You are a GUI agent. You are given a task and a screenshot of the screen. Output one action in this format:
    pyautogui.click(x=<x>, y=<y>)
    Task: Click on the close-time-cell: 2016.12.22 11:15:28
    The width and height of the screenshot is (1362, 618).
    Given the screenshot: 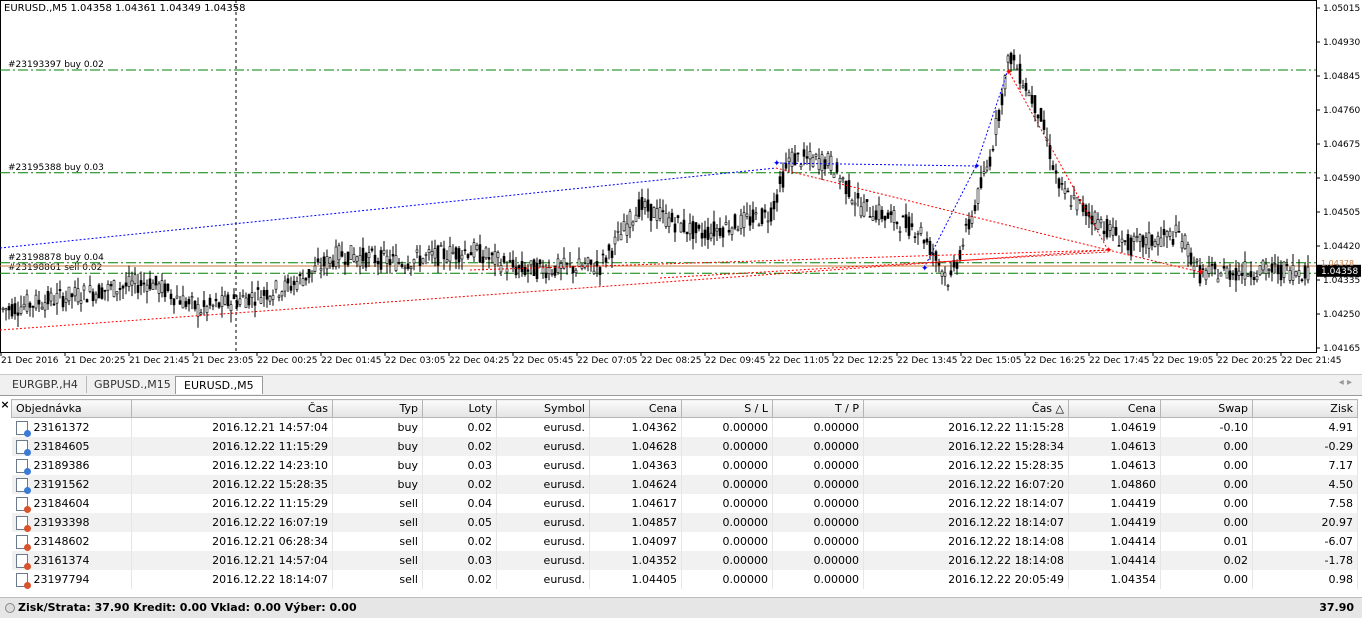 What is the action you would take?
    pyautogui.click(x=966, y=427)
    